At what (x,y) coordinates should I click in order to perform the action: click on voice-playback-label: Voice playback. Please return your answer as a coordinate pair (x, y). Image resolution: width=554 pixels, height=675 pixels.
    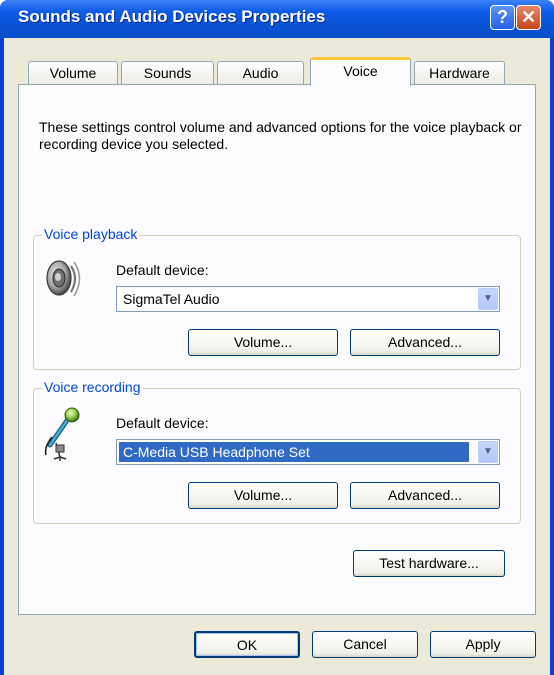
    Looking at the image, I should click on (91, 234).